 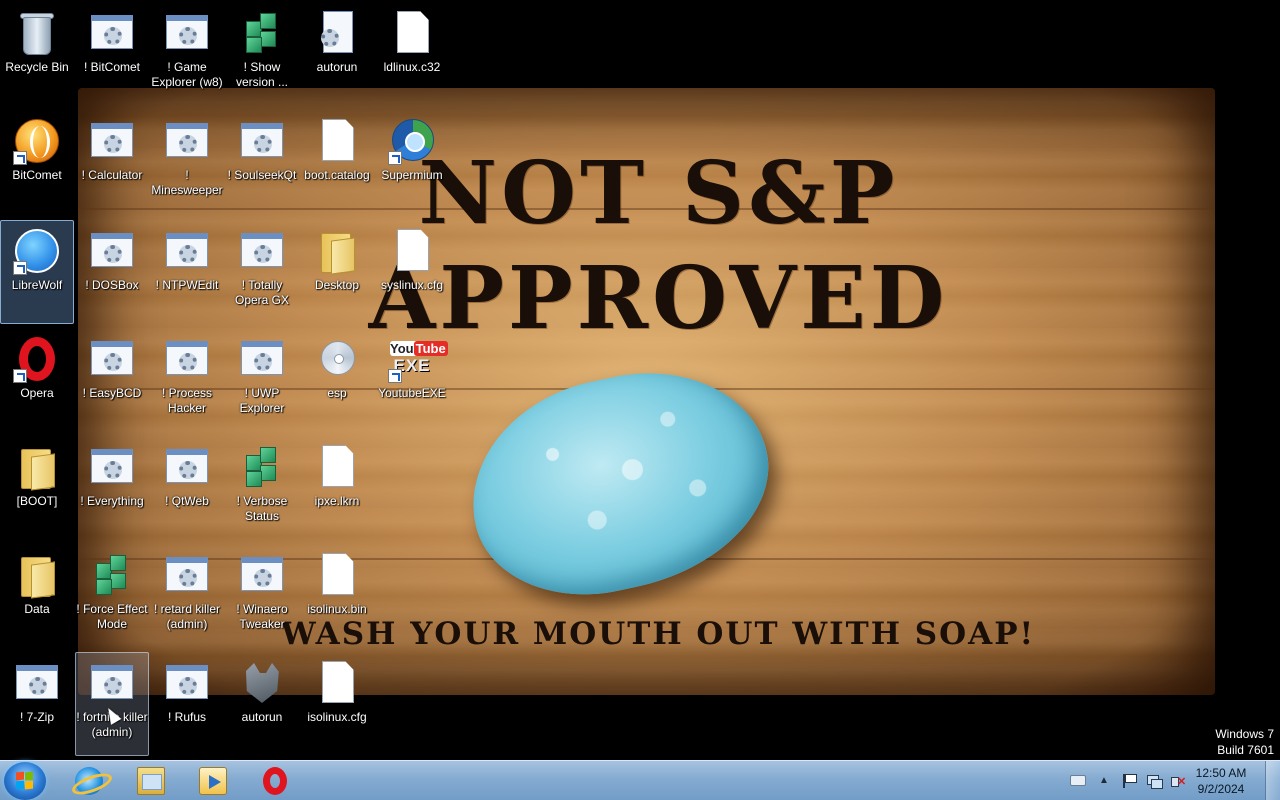 I want to click on desktop-icon-ipxe-lkrn: ipxe.lkrn, so click(x=337, y=488).